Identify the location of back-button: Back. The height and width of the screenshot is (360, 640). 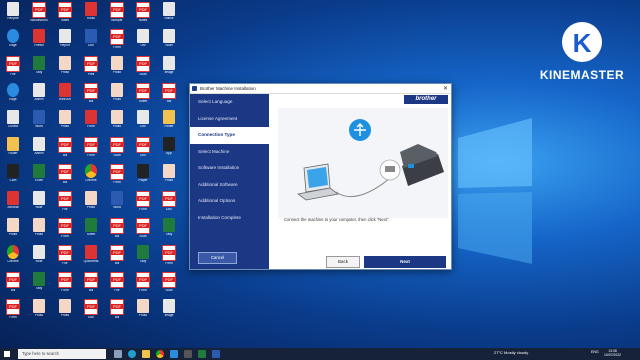
(343, 262).